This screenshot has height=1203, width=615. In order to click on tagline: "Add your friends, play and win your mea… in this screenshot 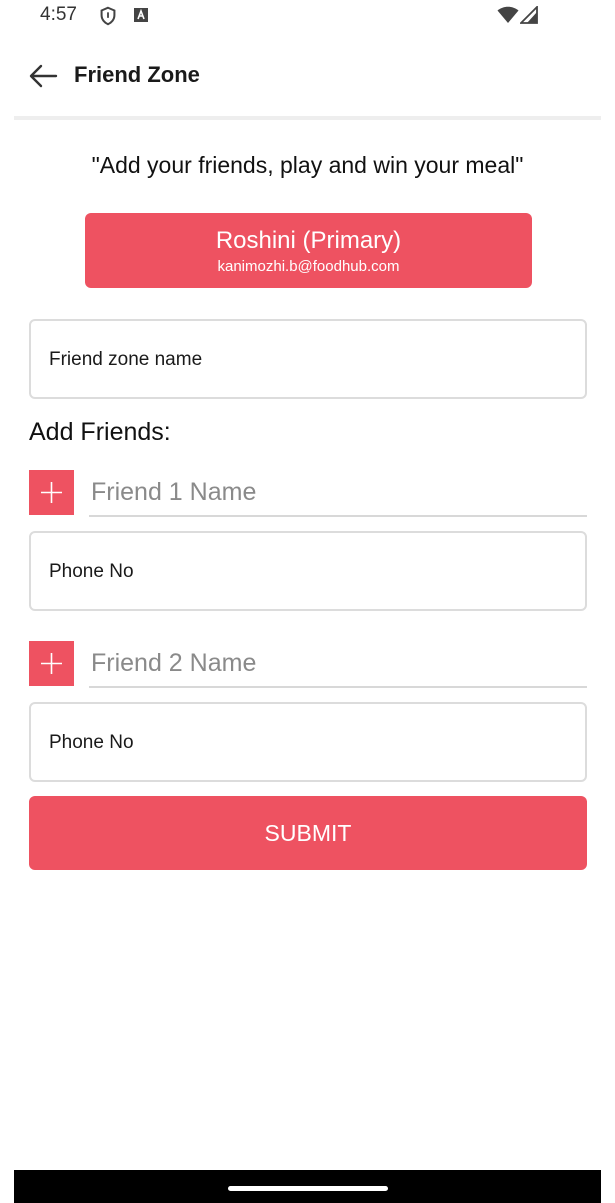, I will do `click(307, 165)`.